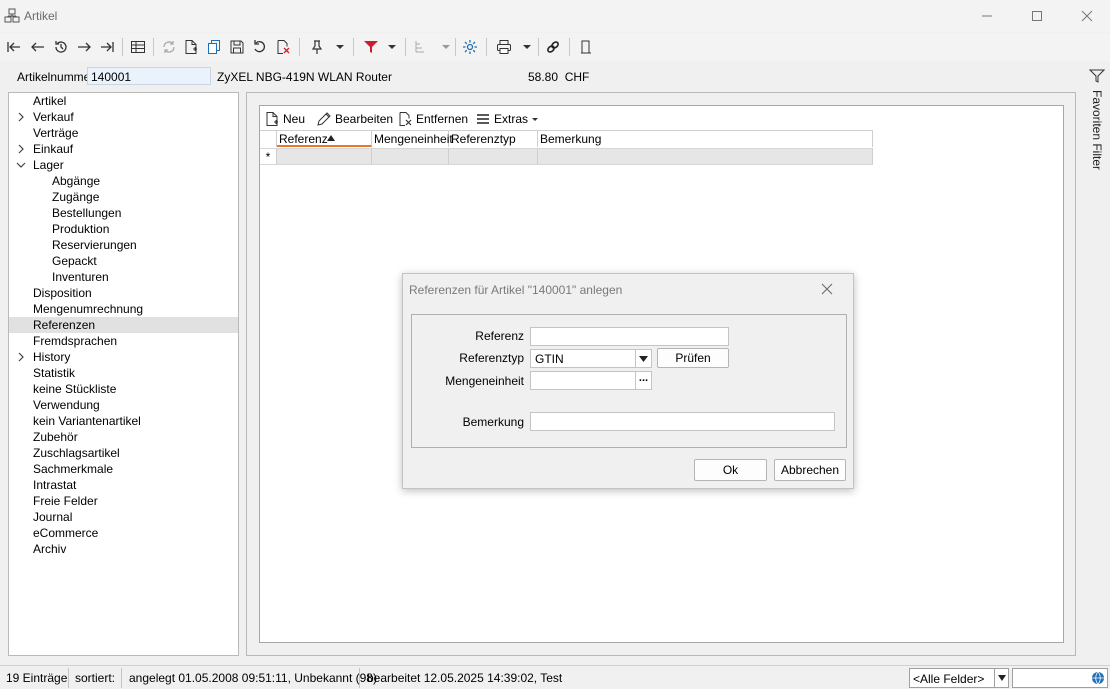 Image resolution: width=1110 pixels, height=689 pixels. Describe the element at coordinates (76, 181) in the screenshot. I see `tree-item-label: Abgänge` at that location.